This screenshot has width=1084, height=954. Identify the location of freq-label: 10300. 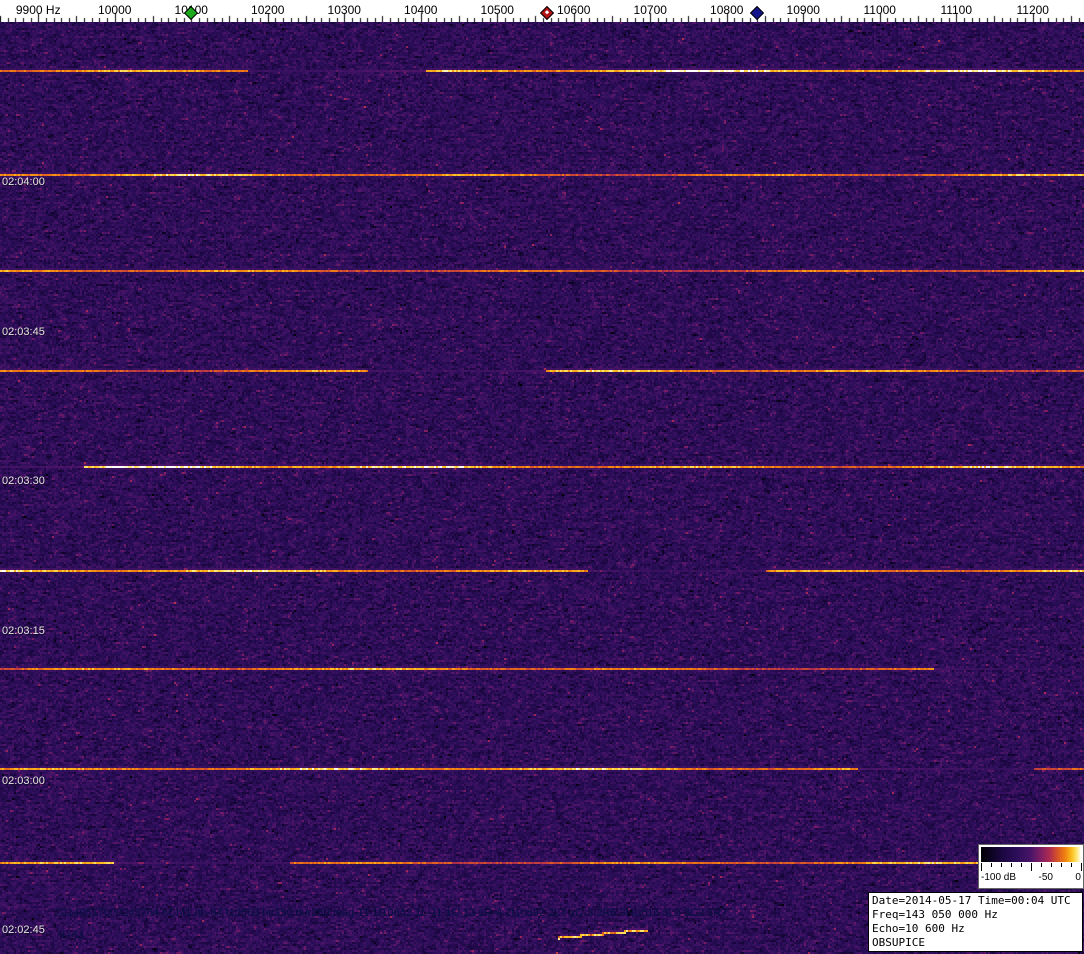
(344, 10).